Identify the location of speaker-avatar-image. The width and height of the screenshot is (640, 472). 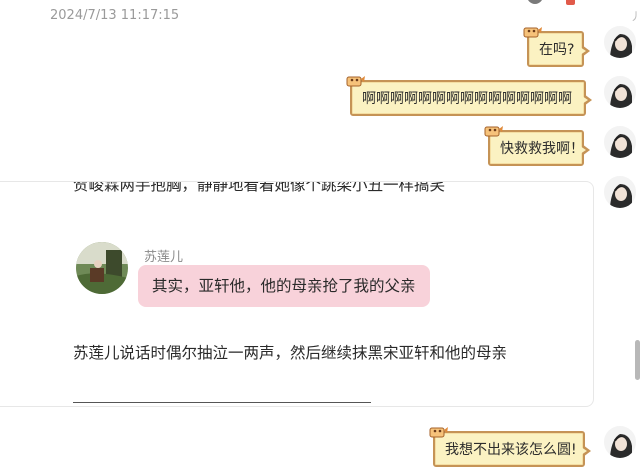
(102, 268).